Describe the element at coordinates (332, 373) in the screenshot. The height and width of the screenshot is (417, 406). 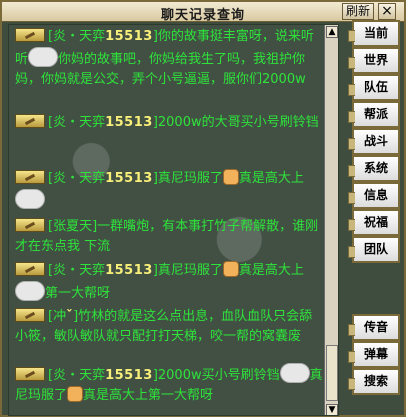
I see `scrollbar-thumb` at that location.